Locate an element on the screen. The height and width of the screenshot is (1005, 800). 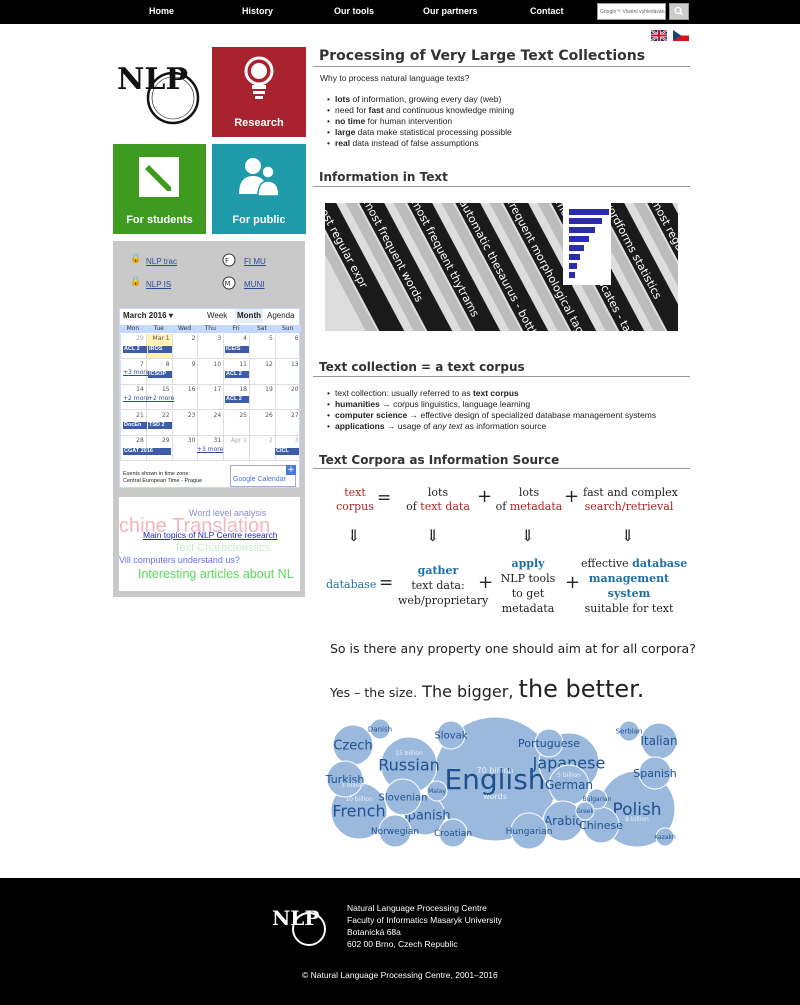
nlp-logo: NLP is located at coordinates (159, 92).